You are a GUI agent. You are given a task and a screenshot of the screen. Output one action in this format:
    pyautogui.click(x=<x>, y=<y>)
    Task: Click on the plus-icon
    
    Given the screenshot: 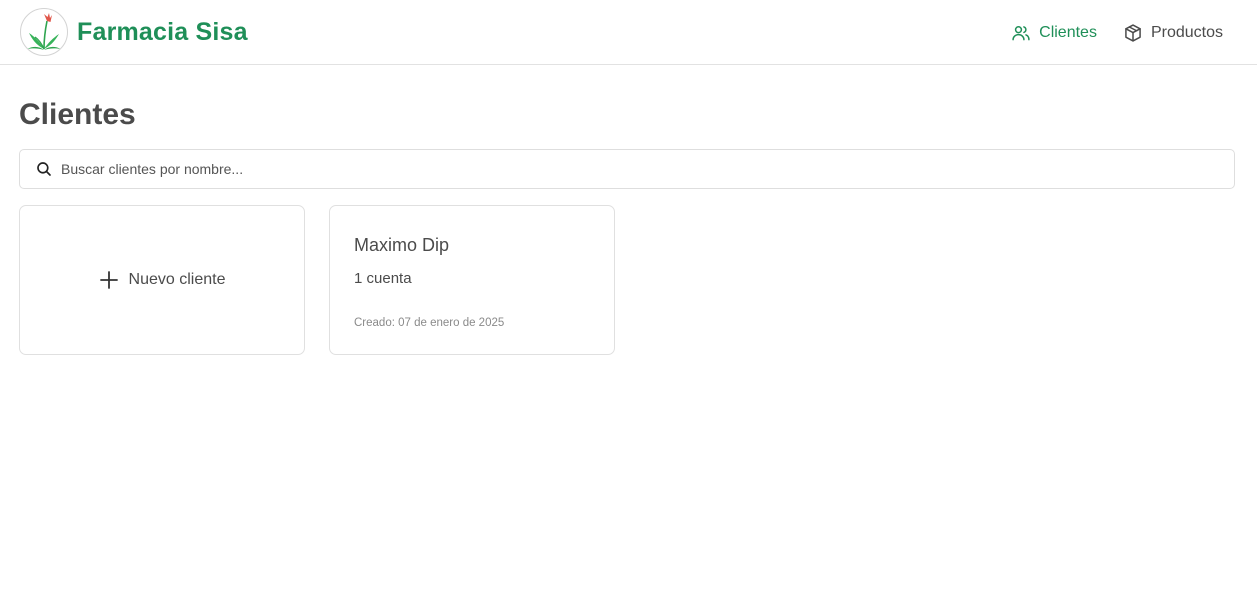 What is the action you would take?
    pyautogui.click(x=109, y=280)
    